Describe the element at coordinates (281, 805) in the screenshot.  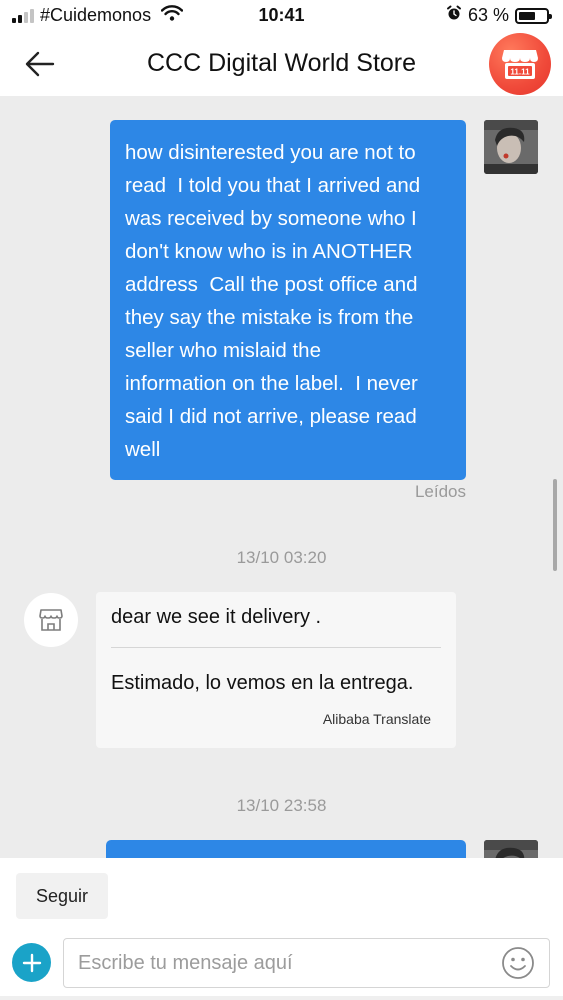
I see `message-timestamp: 13/10 23:58` at that location.